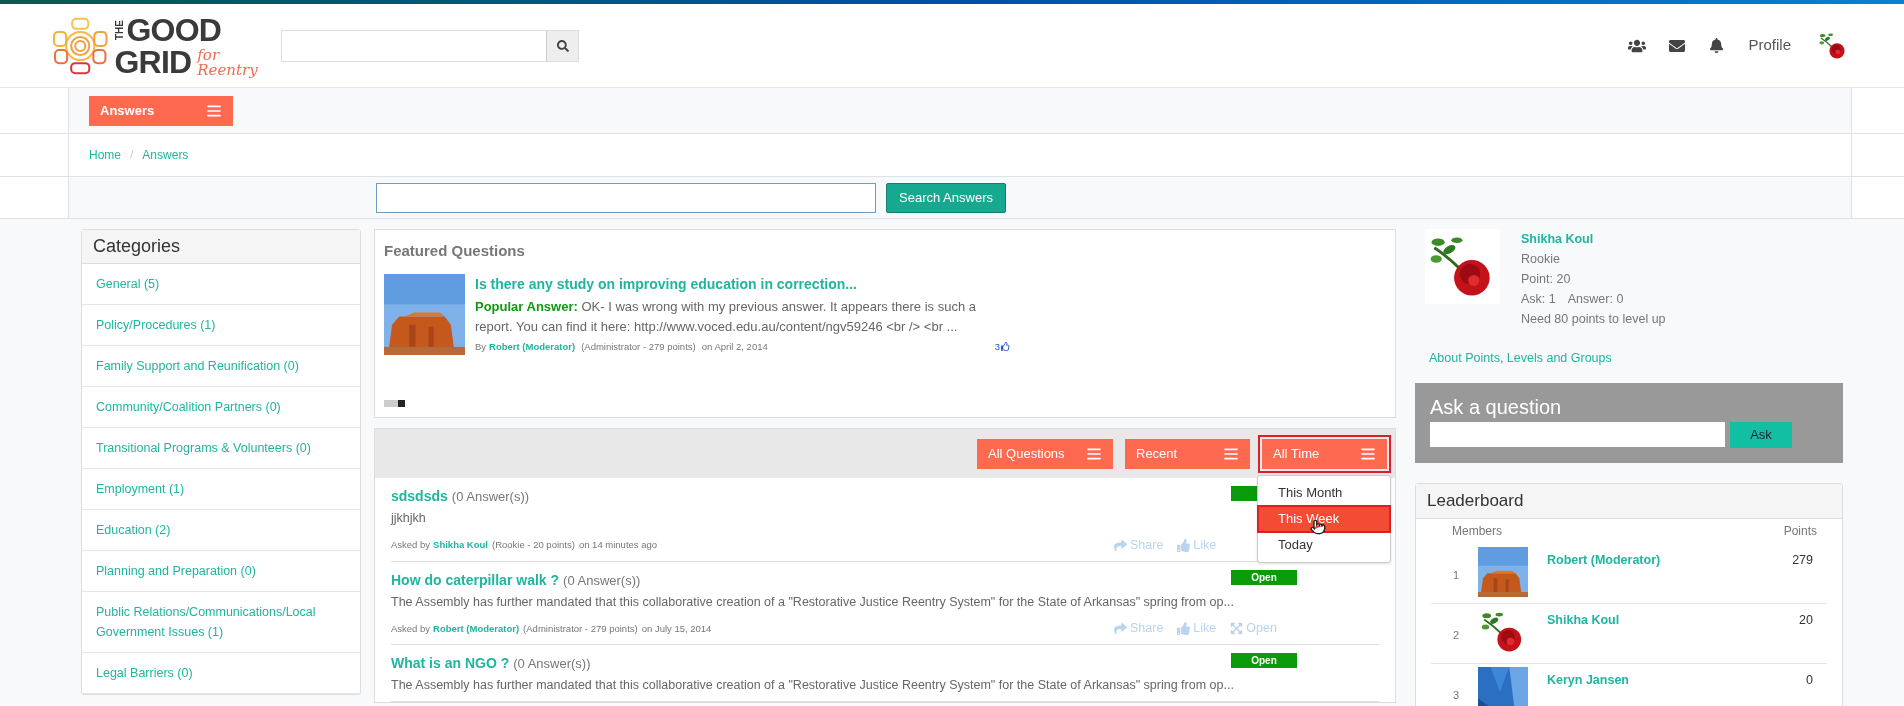  Describe the element at coordinates (460, 545) in the screenshot. I see `author-link: Shikha Koul` at that location.